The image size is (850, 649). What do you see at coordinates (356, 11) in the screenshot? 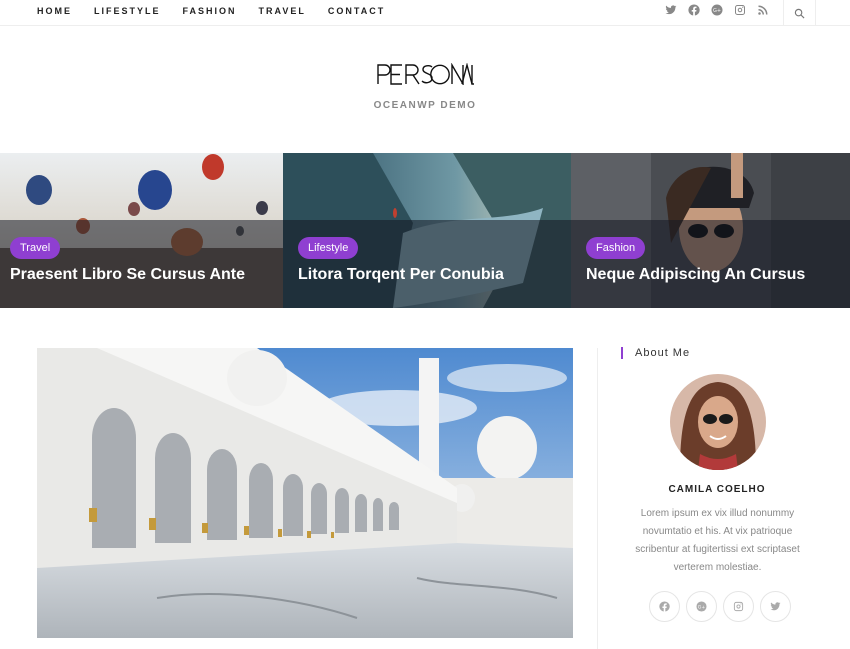
I see `nav-contact: CONTACT` at bounding box center [356, 11].